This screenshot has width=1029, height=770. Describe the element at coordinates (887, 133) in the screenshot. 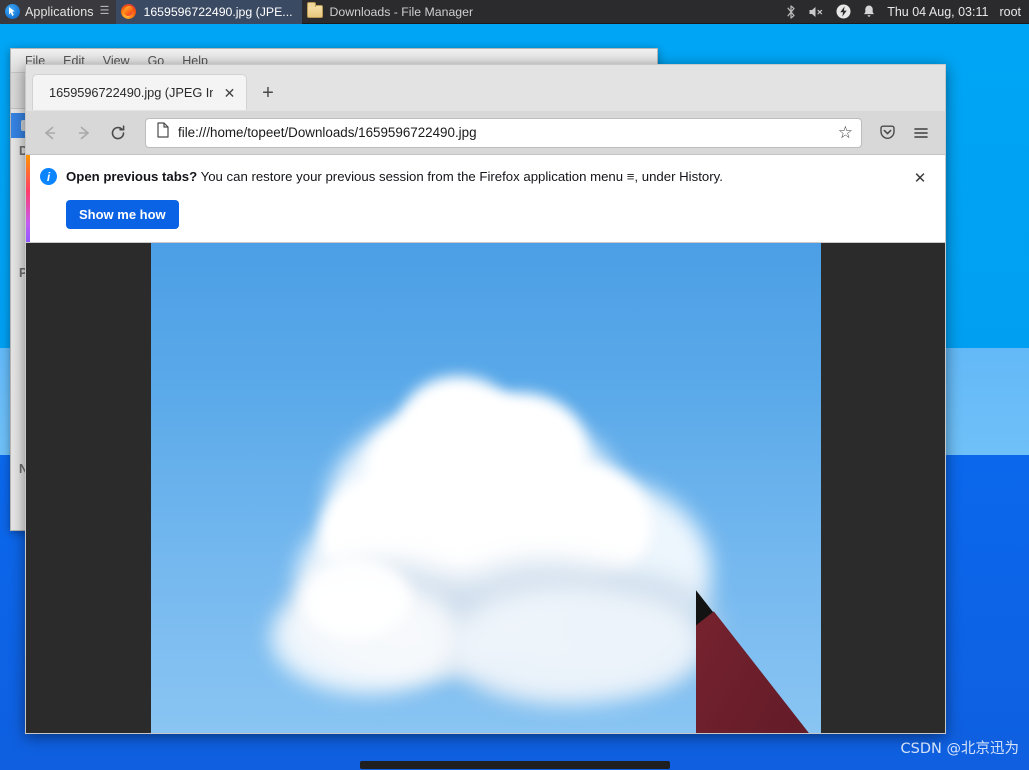

I see `pocket-icon` at that location.